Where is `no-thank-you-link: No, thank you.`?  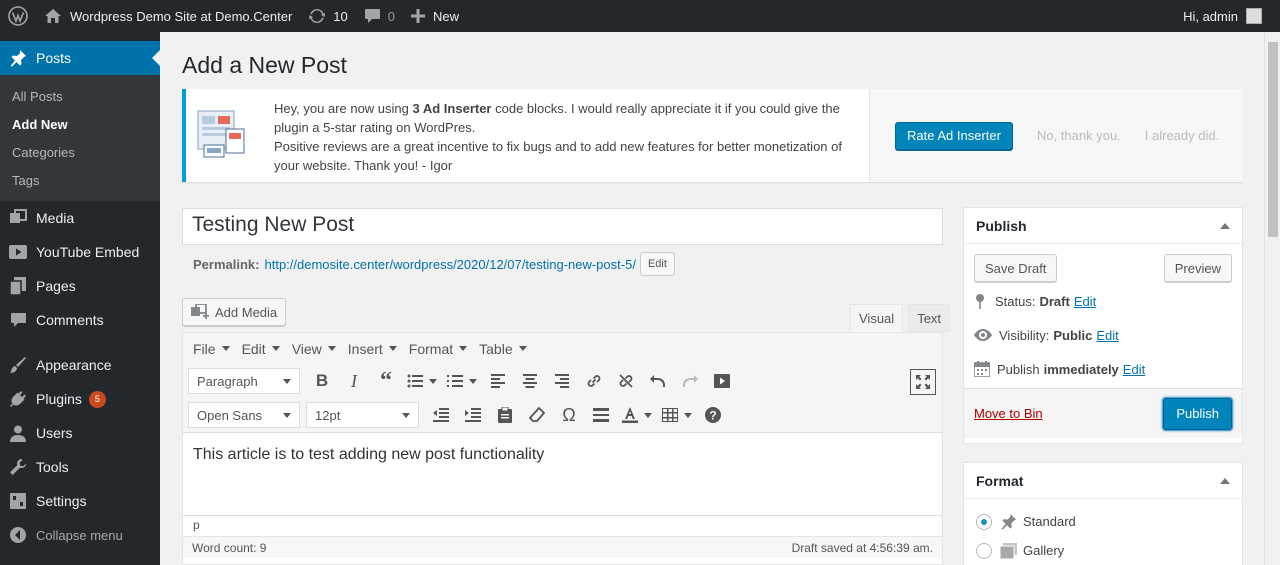 no-thank-you-link: No, thank you. is located at coordinates (1079, 135).